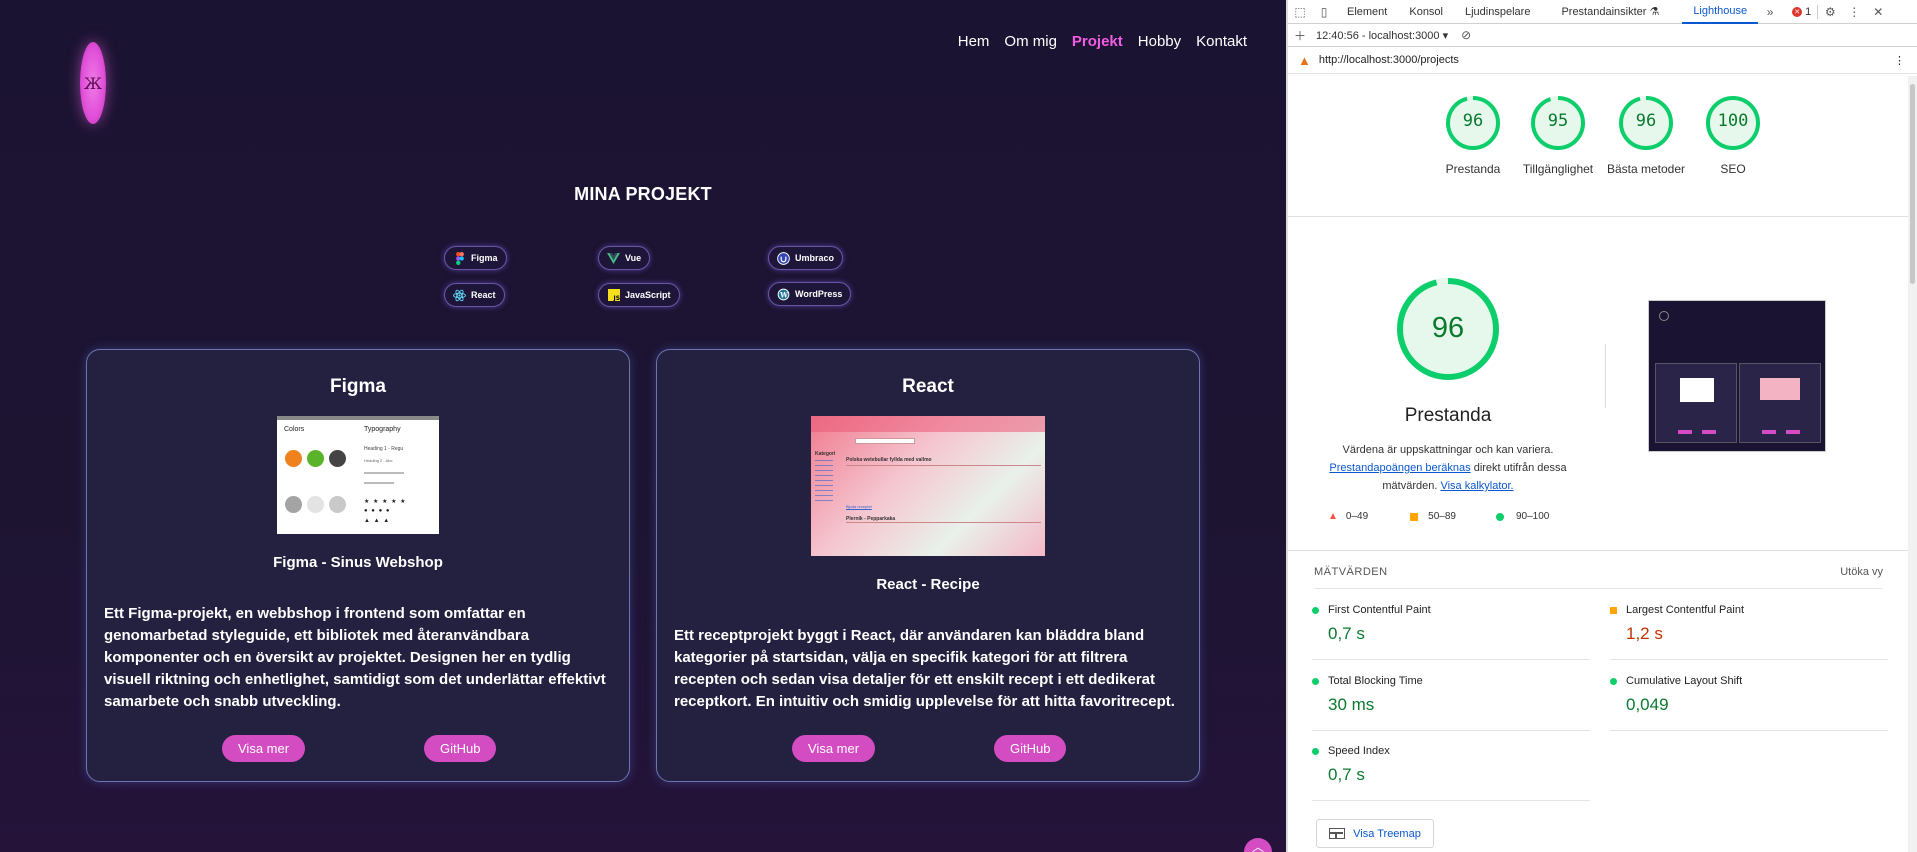 This screenshot has width=1917, height=852. What do you see at coordinates (1854, 12) in the screenshot?
I see `more-options-icon: ⋮` at bounding box center [1854, 12].